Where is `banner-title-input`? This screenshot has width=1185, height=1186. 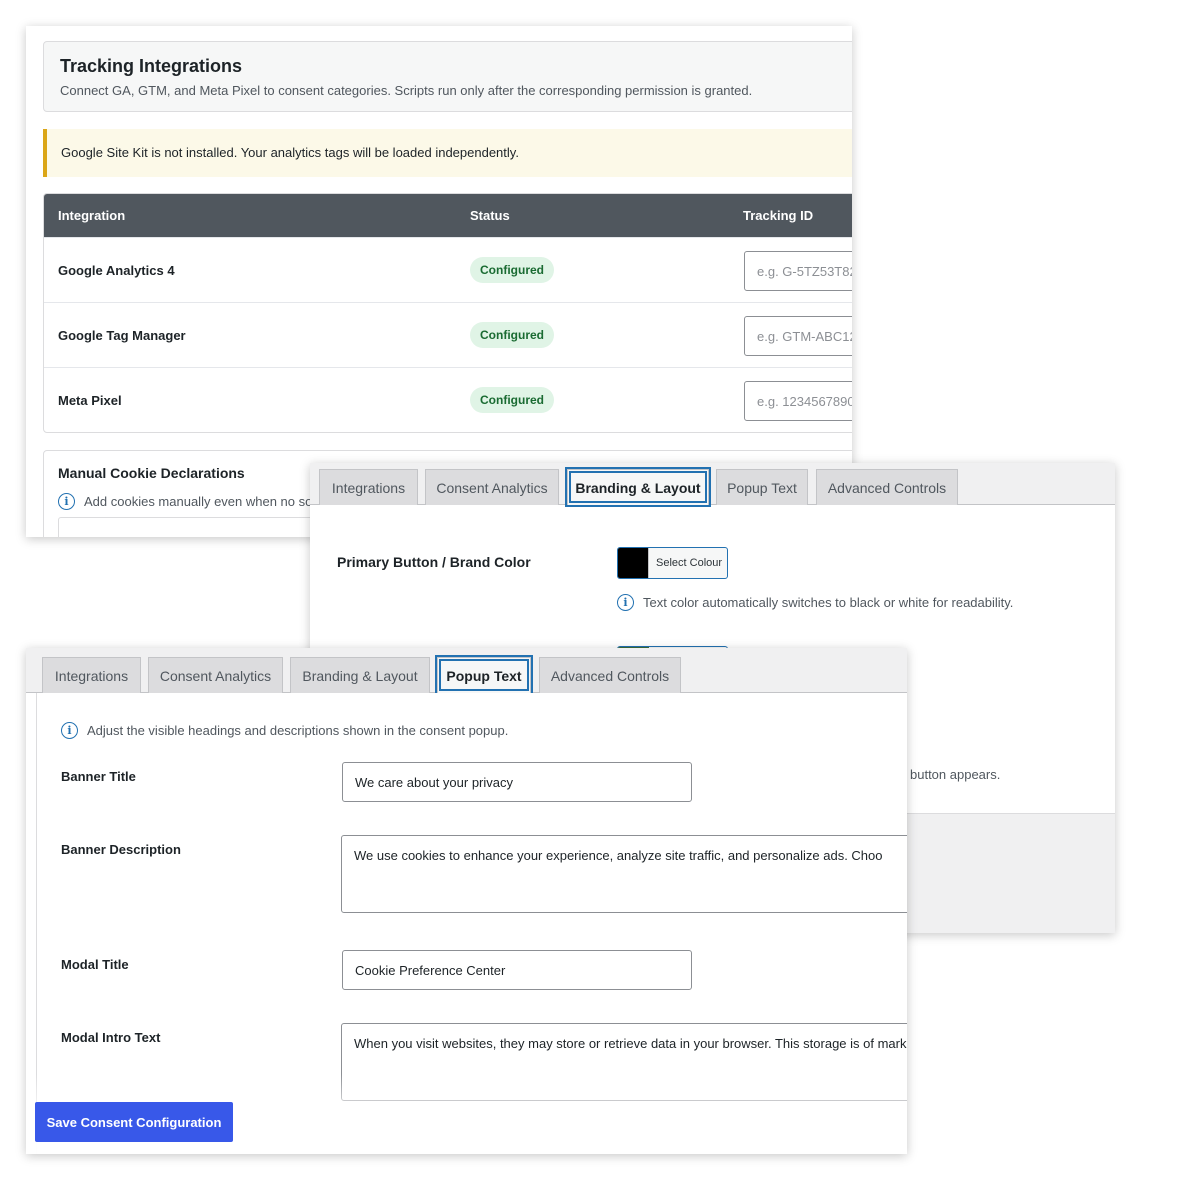
banner-title-input is located at coordinates (517, 782).